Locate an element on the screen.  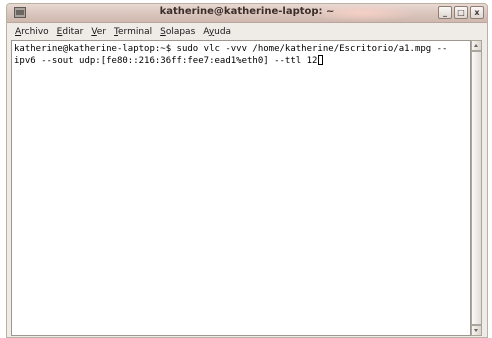
scrollbar-thumb is located at coordinates (476, 188).